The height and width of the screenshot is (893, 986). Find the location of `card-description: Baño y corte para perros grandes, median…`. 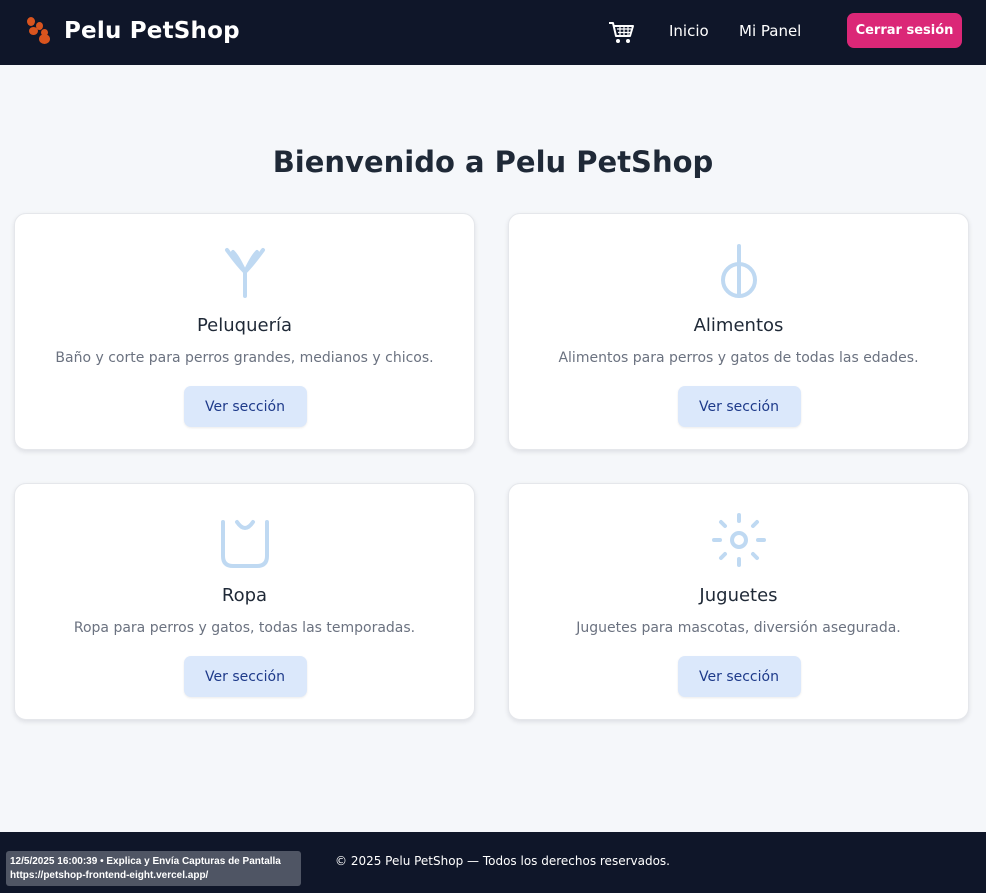

card-description: Baño y corte para perros grandes, median… is located at coordinates (244, 358).